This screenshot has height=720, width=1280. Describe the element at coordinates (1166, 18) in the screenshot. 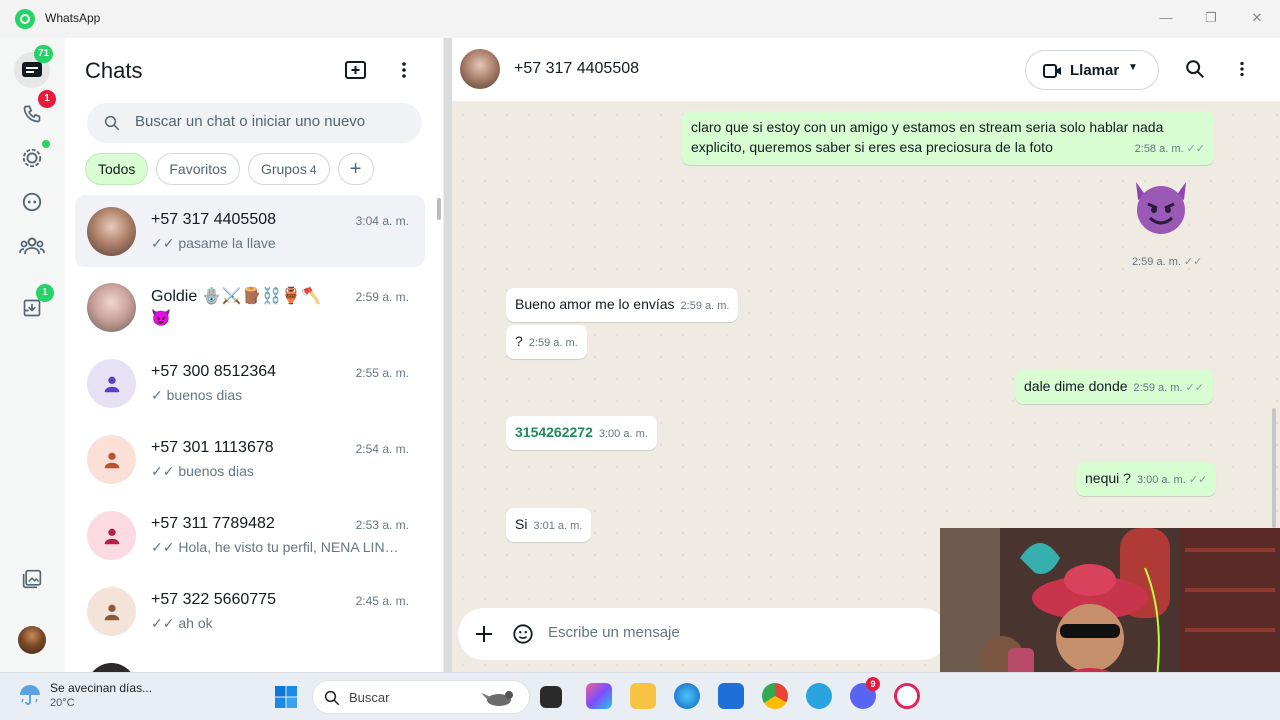

I see `minimize-icon: —` at that location.